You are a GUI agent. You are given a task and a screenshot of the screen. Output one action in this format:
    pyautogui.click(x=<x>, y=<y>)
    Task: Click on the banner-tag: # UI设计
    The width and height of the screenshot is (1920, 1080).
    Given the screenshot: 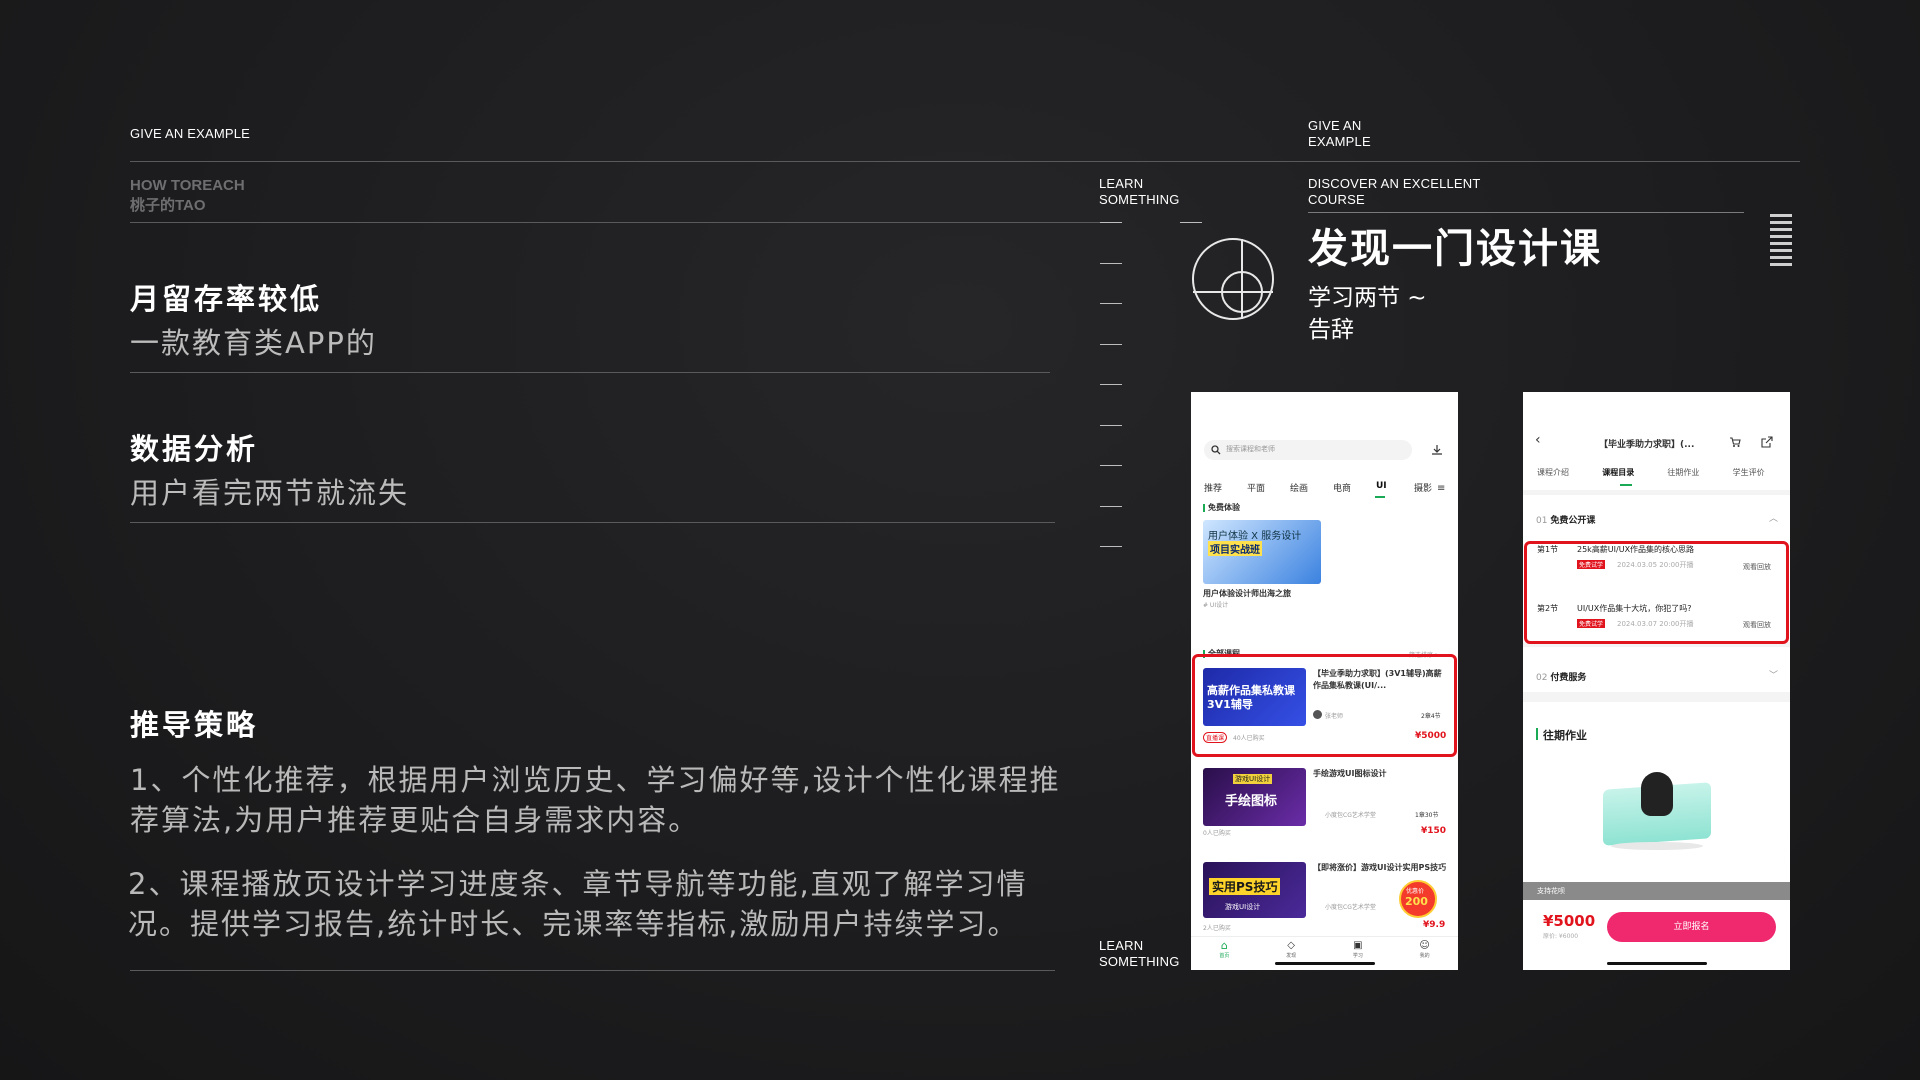 What is the action you would take?
    pyautogui.click(x=1216, y=605)
    